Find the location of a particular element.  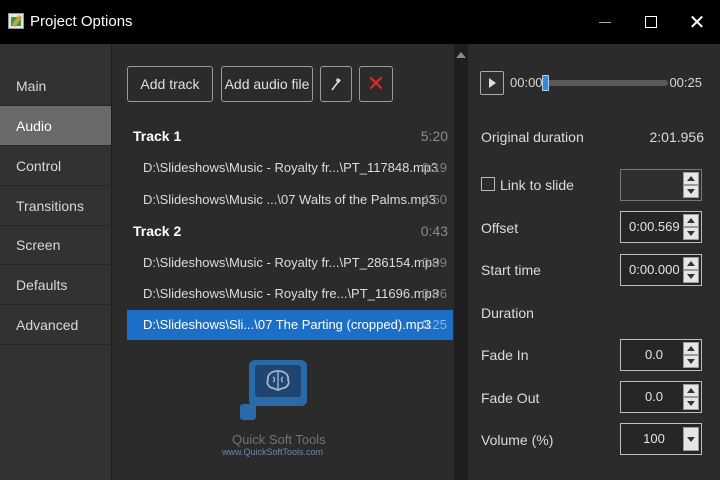

original-duration-label: Original duration is located at coordinates (532, 137).